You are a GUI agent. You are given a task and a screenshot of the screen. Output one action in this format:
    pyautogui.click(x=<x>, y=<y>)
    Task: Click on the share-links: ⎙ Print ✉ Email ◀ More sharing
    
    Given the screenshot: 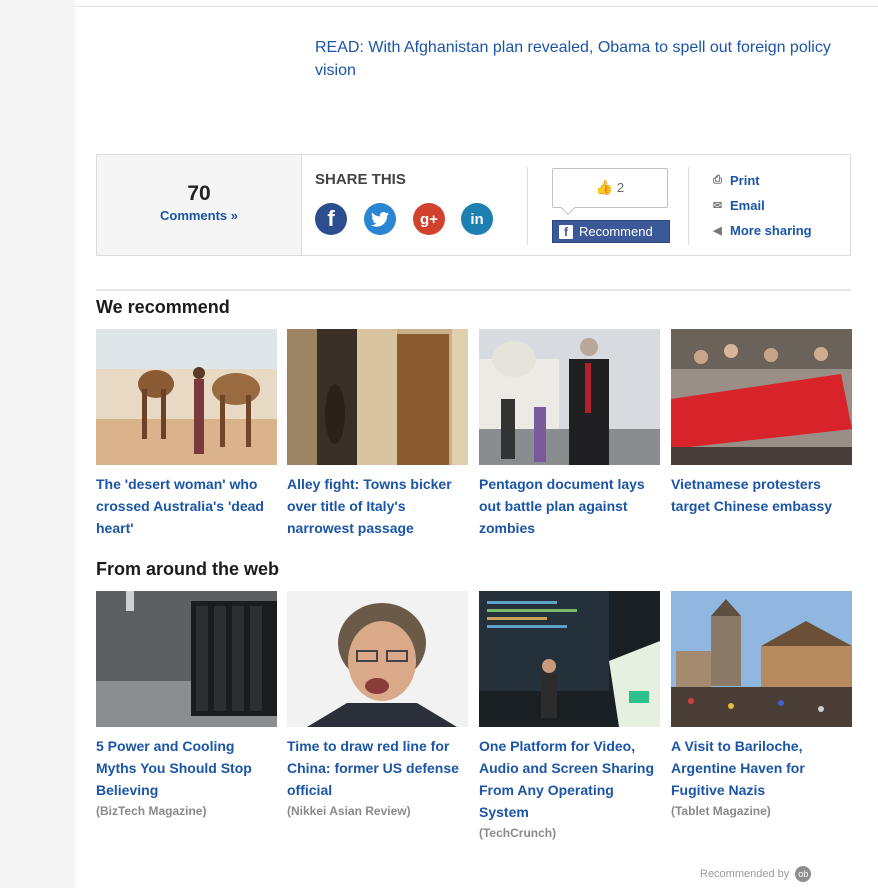 What is the action you would take?
    pyautogui.click(x=761, y=205)
    